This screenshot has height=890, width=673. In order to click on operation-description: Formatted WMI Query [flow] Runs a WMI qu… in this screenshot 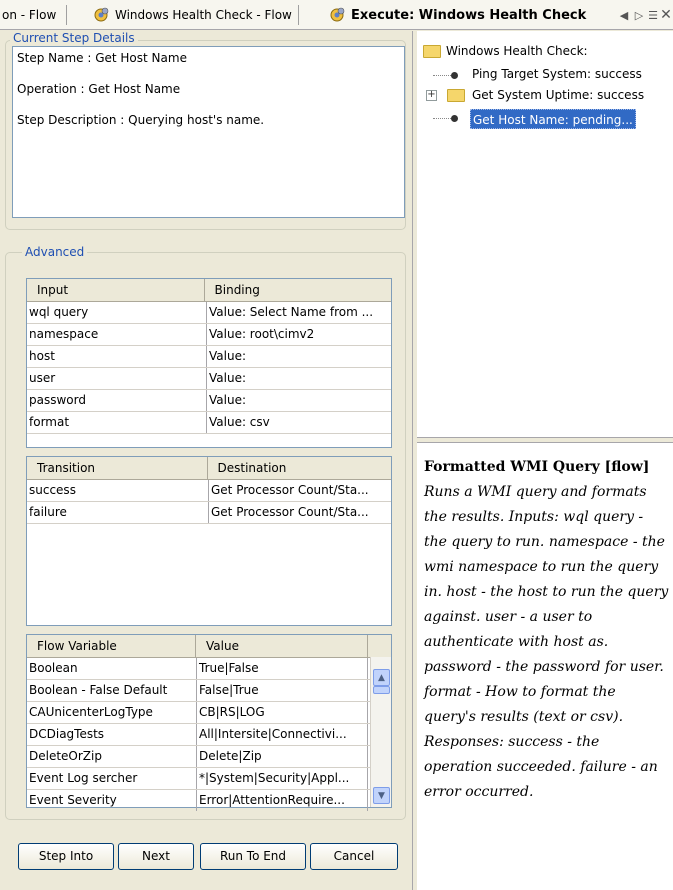, I will do `click(547, 630)`.